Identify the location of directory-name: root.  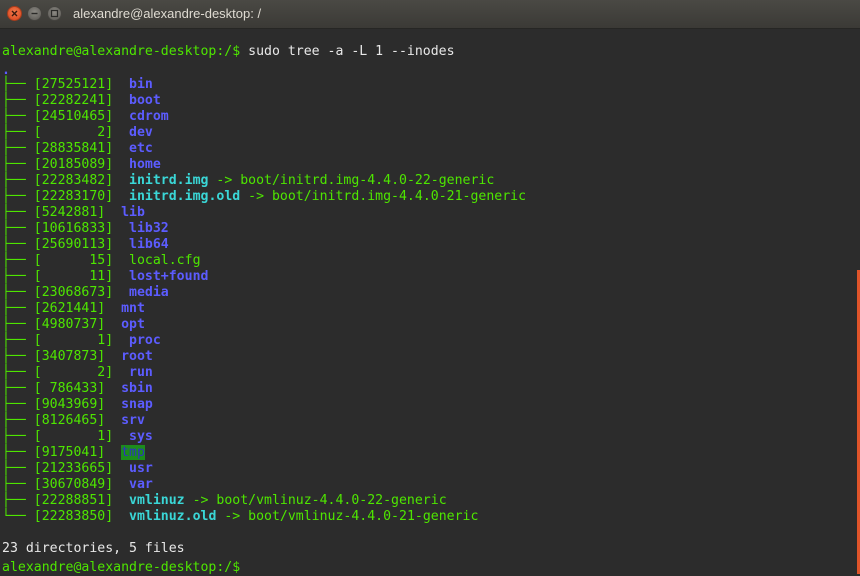
(137, 356).